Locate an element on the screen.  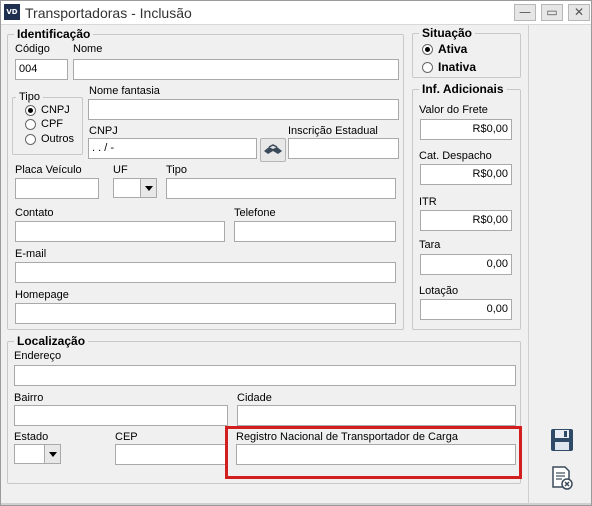
itr-label: ITR is located at coordinates (428, 202).